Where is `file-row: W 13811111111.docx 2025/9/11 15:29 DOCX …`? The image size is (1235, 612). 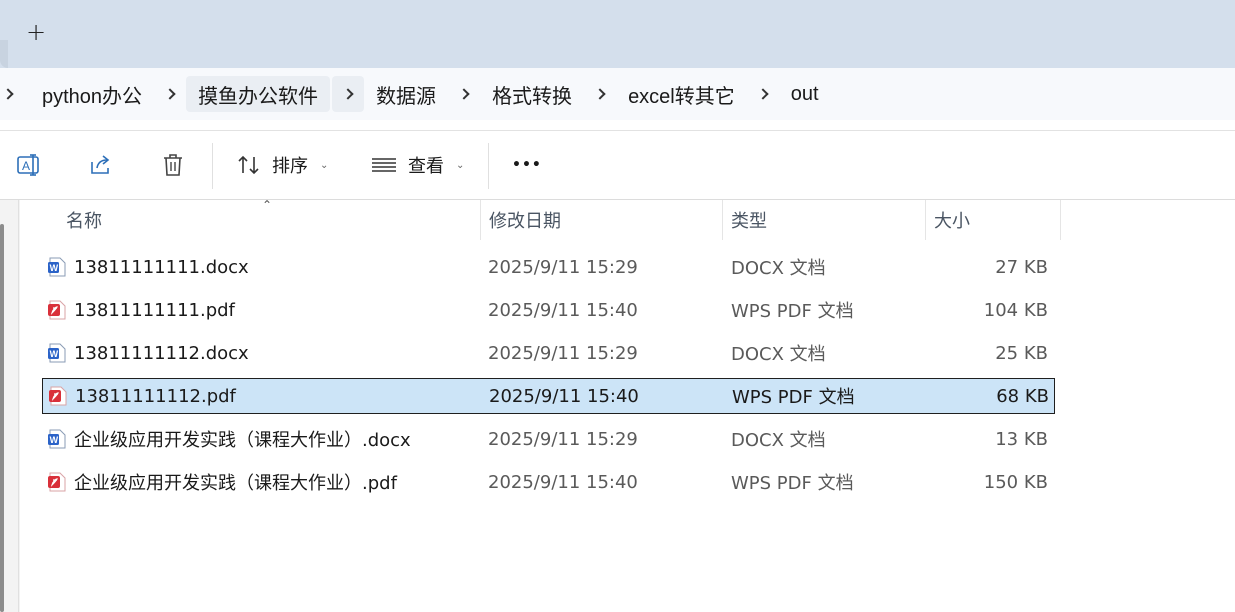 file-row: W 13811111111.docx 2025/9/11 15:29 DOCX … is located at coordinates (548, 268).